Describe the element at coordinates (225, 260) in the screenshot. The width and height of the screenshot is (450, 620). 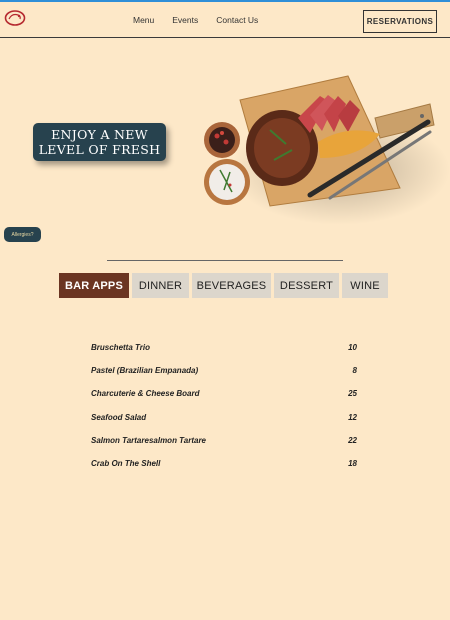
I see `section-divider` at that location.